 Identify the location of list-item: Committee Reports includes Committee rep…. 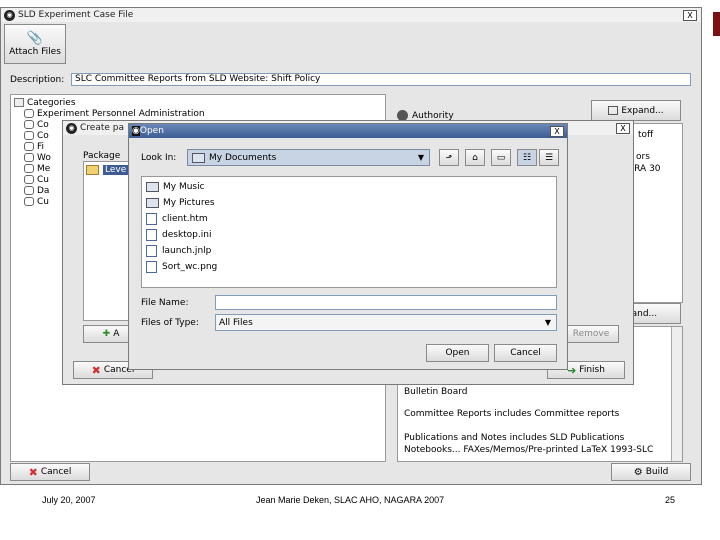
(511, 414).